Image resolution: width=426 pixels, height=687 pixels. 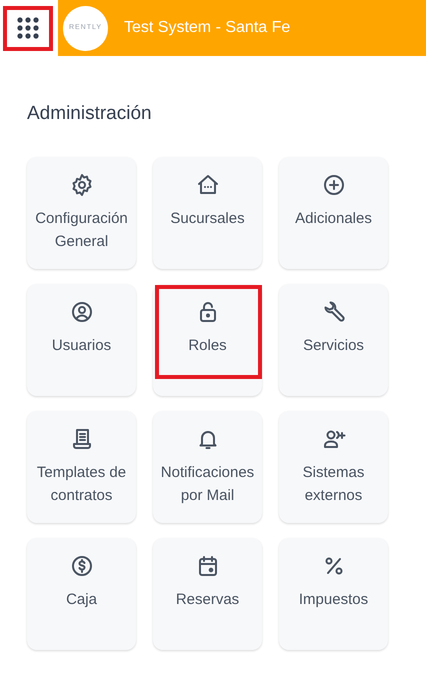 I want to click on admin-tile: Configuración General, so click(x=81, y=212).